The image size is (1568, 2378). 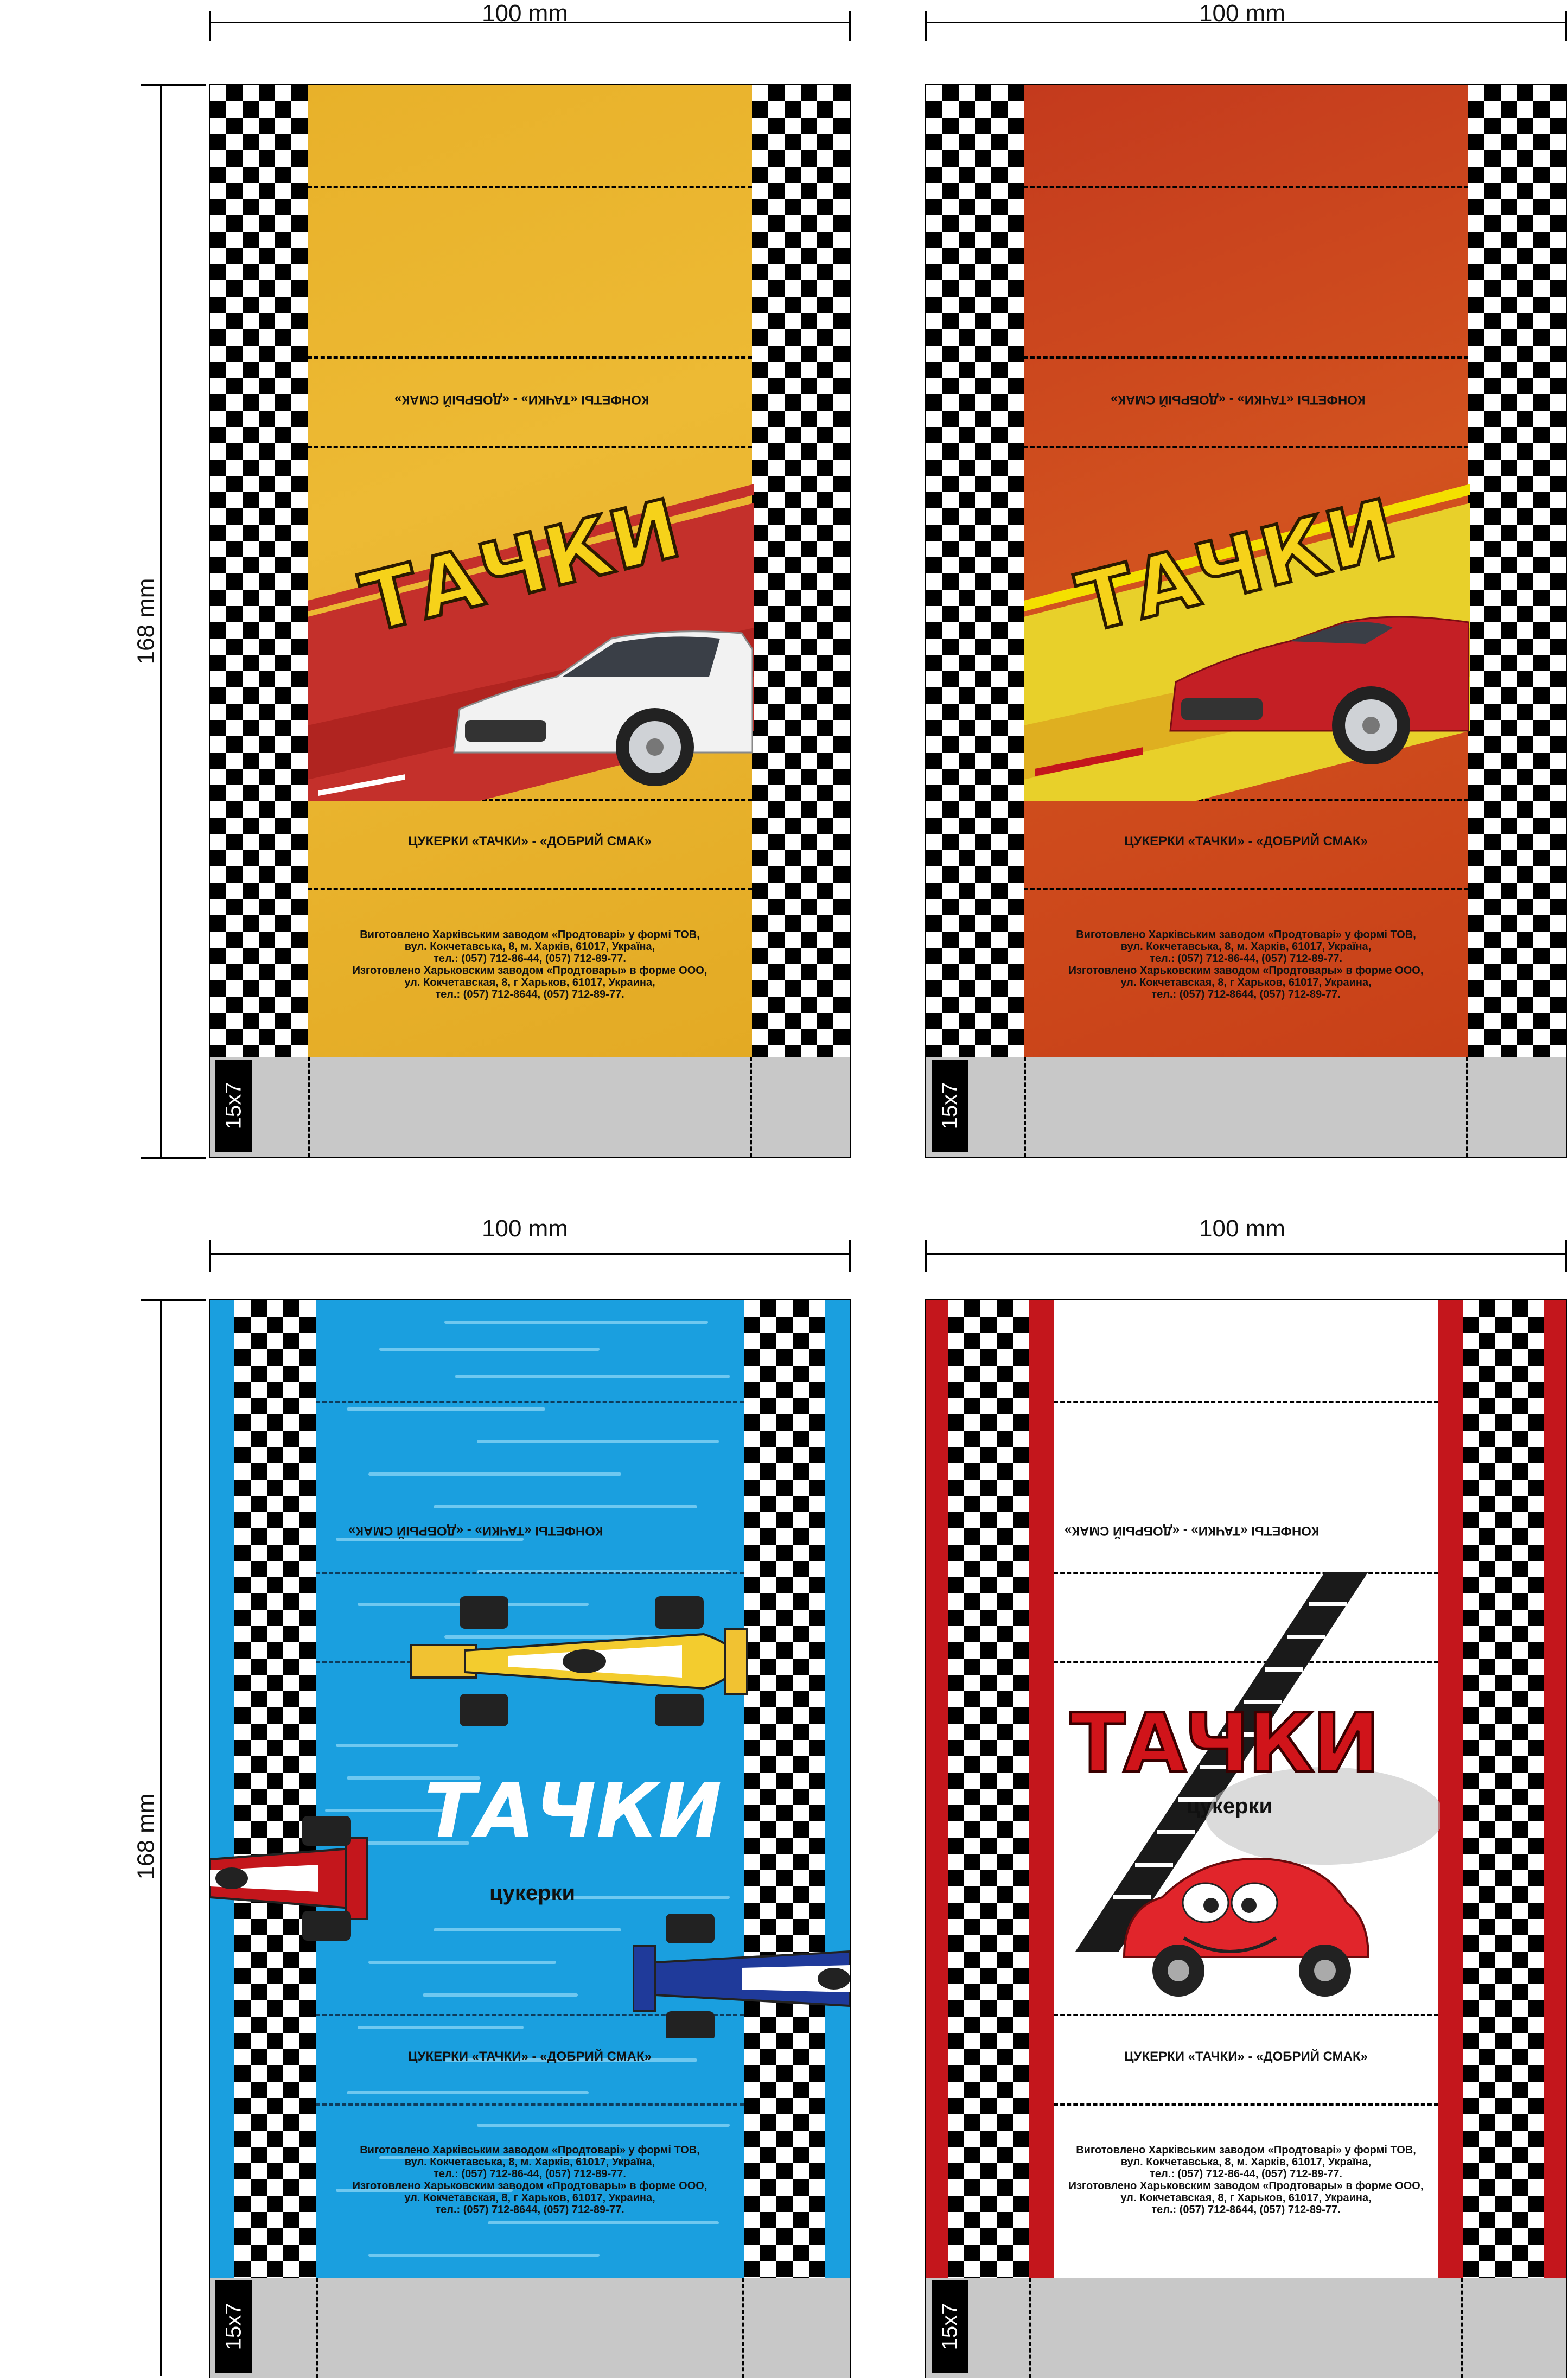 I want to click on red-stripe-left, so click(x=1041, y=1789).